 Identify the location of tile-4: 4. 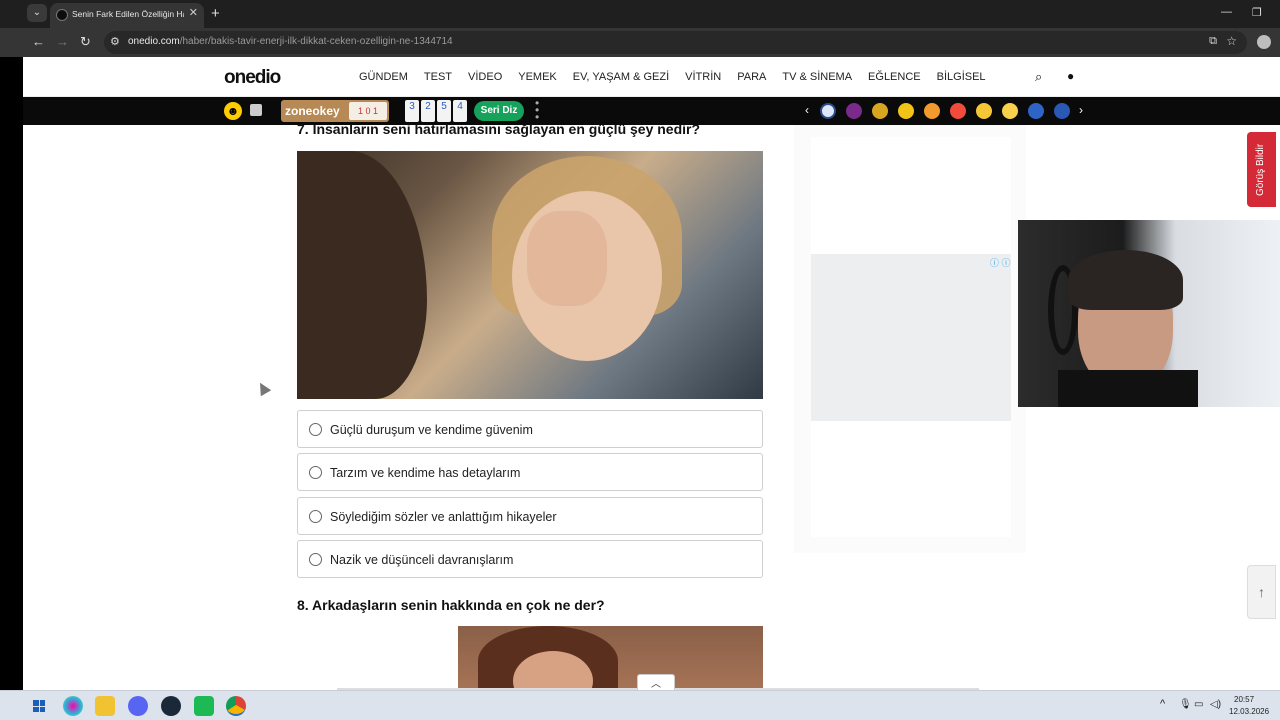
(460, 111).